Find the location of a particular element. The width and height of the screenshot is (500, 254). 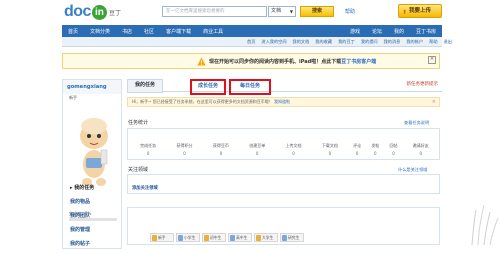

honor-card-label: 高中生 is located at coordinates (242, 237).